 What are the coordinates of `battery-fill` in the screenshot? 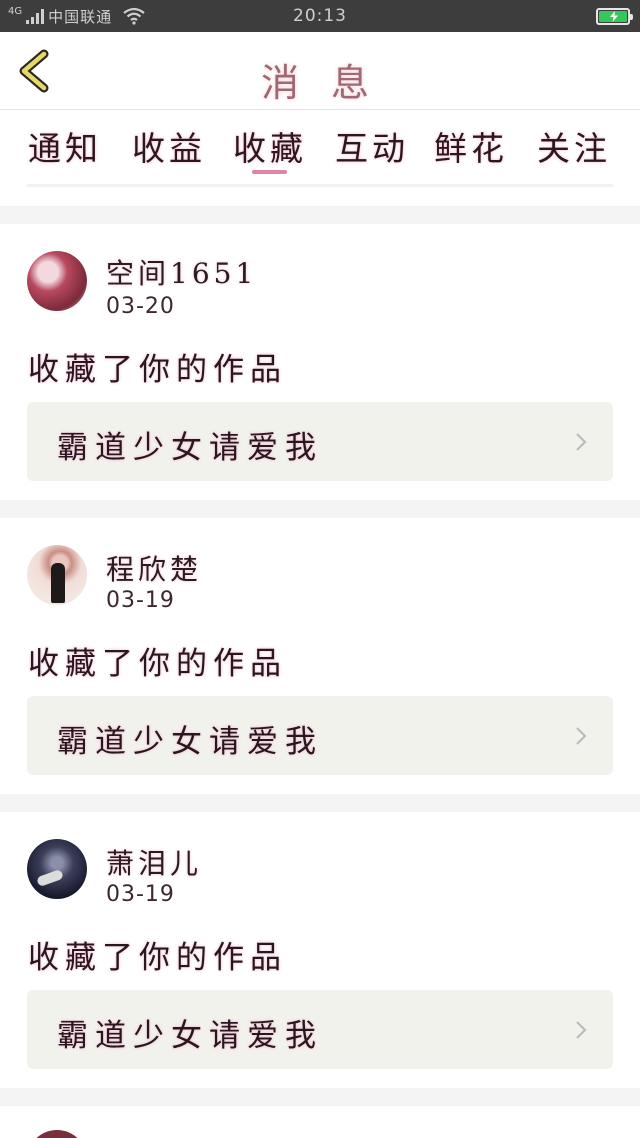 It's located at (613, 16).